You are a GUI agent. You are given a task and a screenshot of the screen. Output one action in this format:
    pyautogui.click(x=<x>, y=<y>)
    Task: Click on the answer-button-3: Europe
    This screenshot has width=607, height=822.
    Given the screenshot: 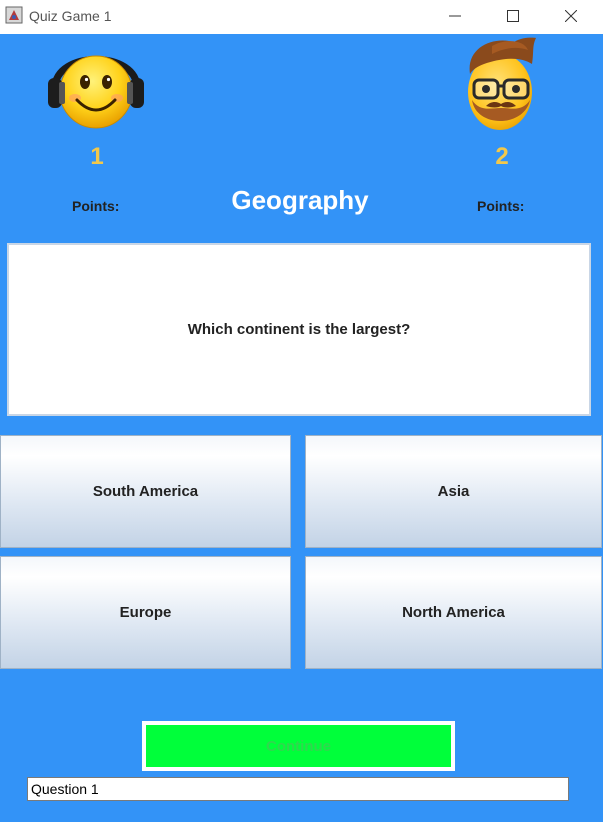 What is the action you would take?
    pyautogui.click(x=145, y=612)
    